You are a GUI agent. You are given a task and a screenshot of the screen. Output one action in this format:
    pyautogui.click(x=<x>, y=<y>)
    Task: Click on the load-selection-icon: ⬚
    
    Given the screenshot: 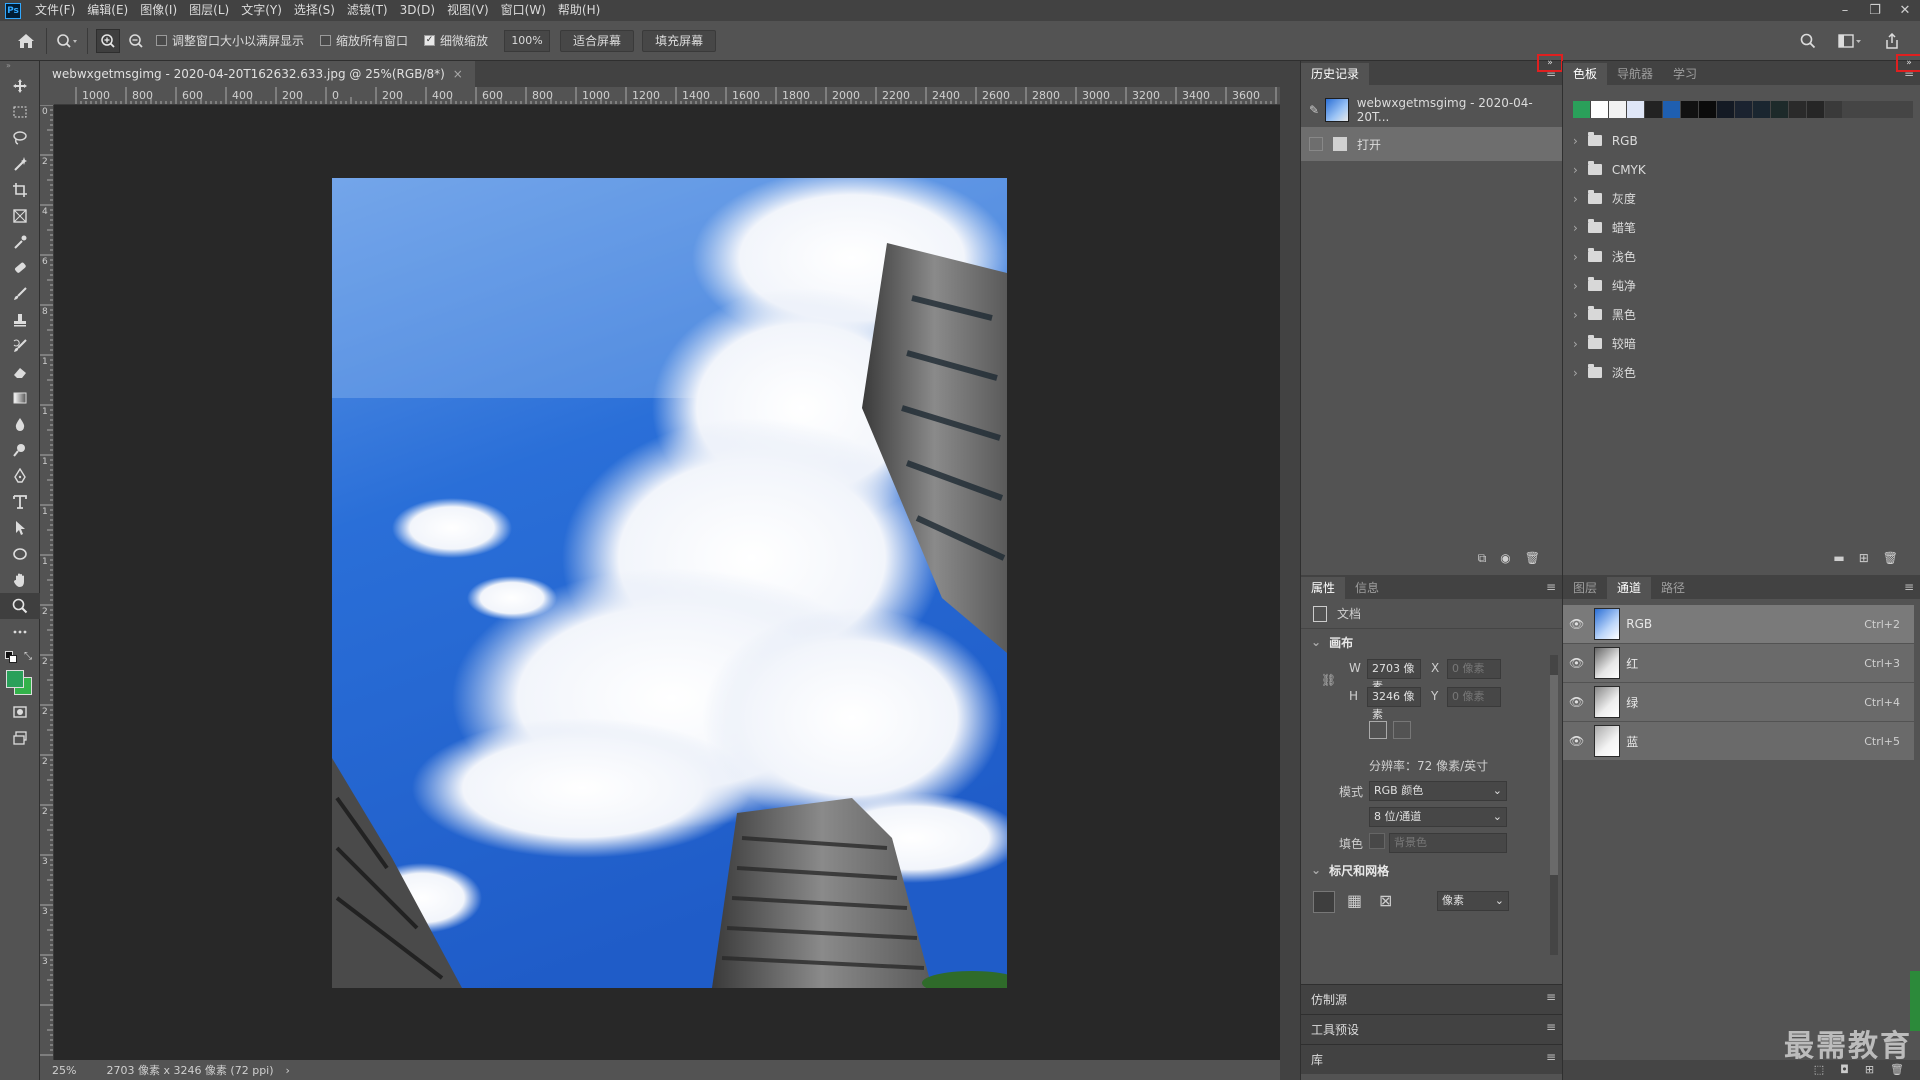 What is the action you would take?
    pyautogui.click(x=1819, y=1070)
    